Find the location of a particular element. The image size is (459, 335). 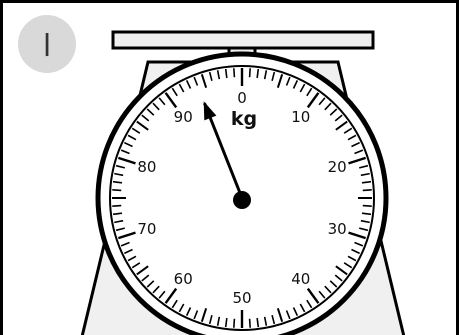

dial-number-70: 70 is located at coordinates (146, 229).